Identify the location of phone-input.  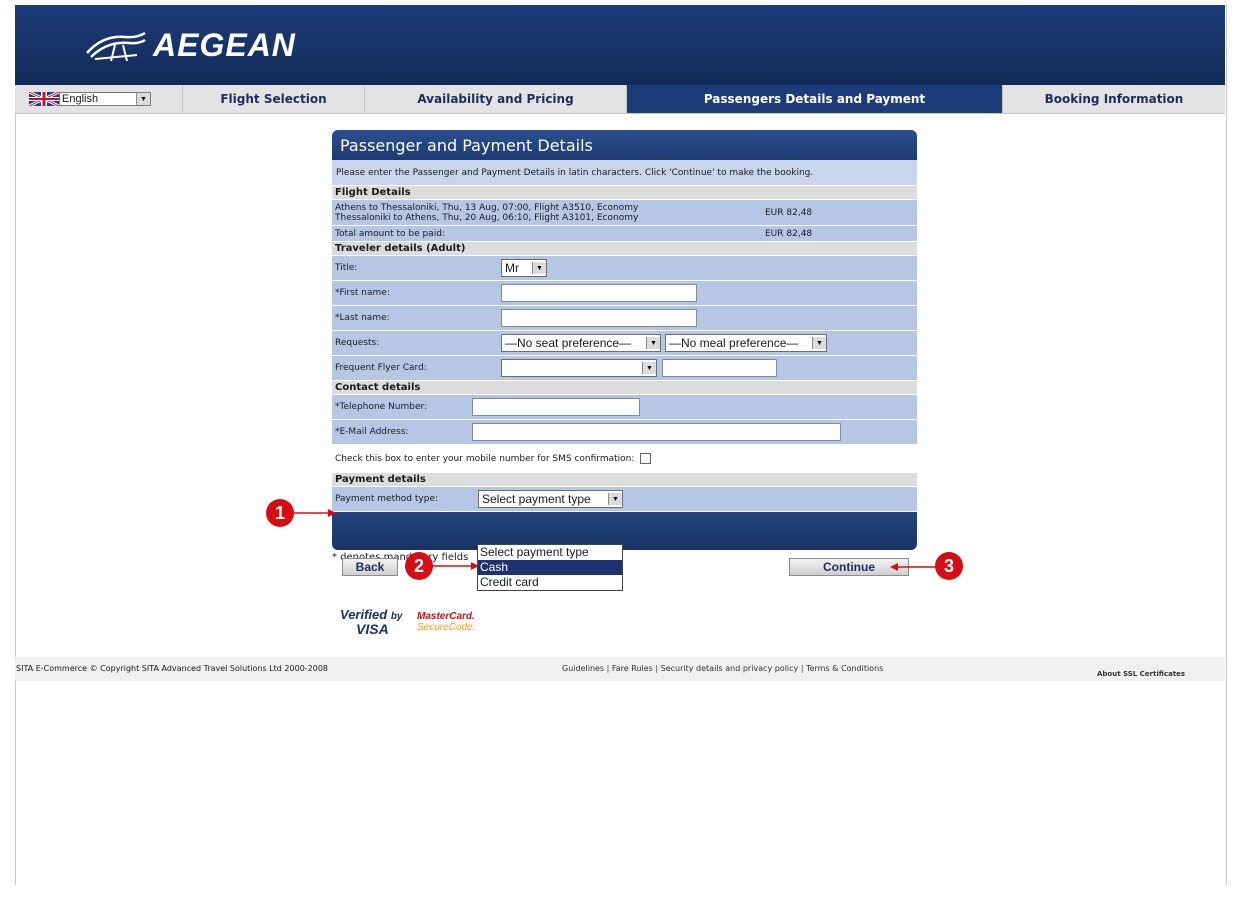
(556, 407).